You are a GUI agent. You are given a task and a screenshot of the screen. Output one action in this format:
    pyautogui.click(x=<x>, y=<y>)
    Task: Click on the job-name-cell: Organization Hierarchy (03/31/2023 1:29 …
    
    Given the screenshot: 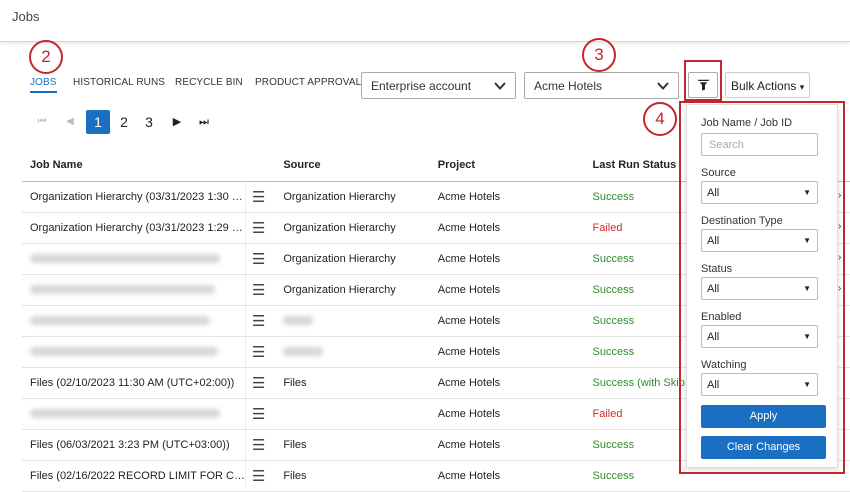 What is the action you would take?
    pyautogui.click(x=134, y=228)
    